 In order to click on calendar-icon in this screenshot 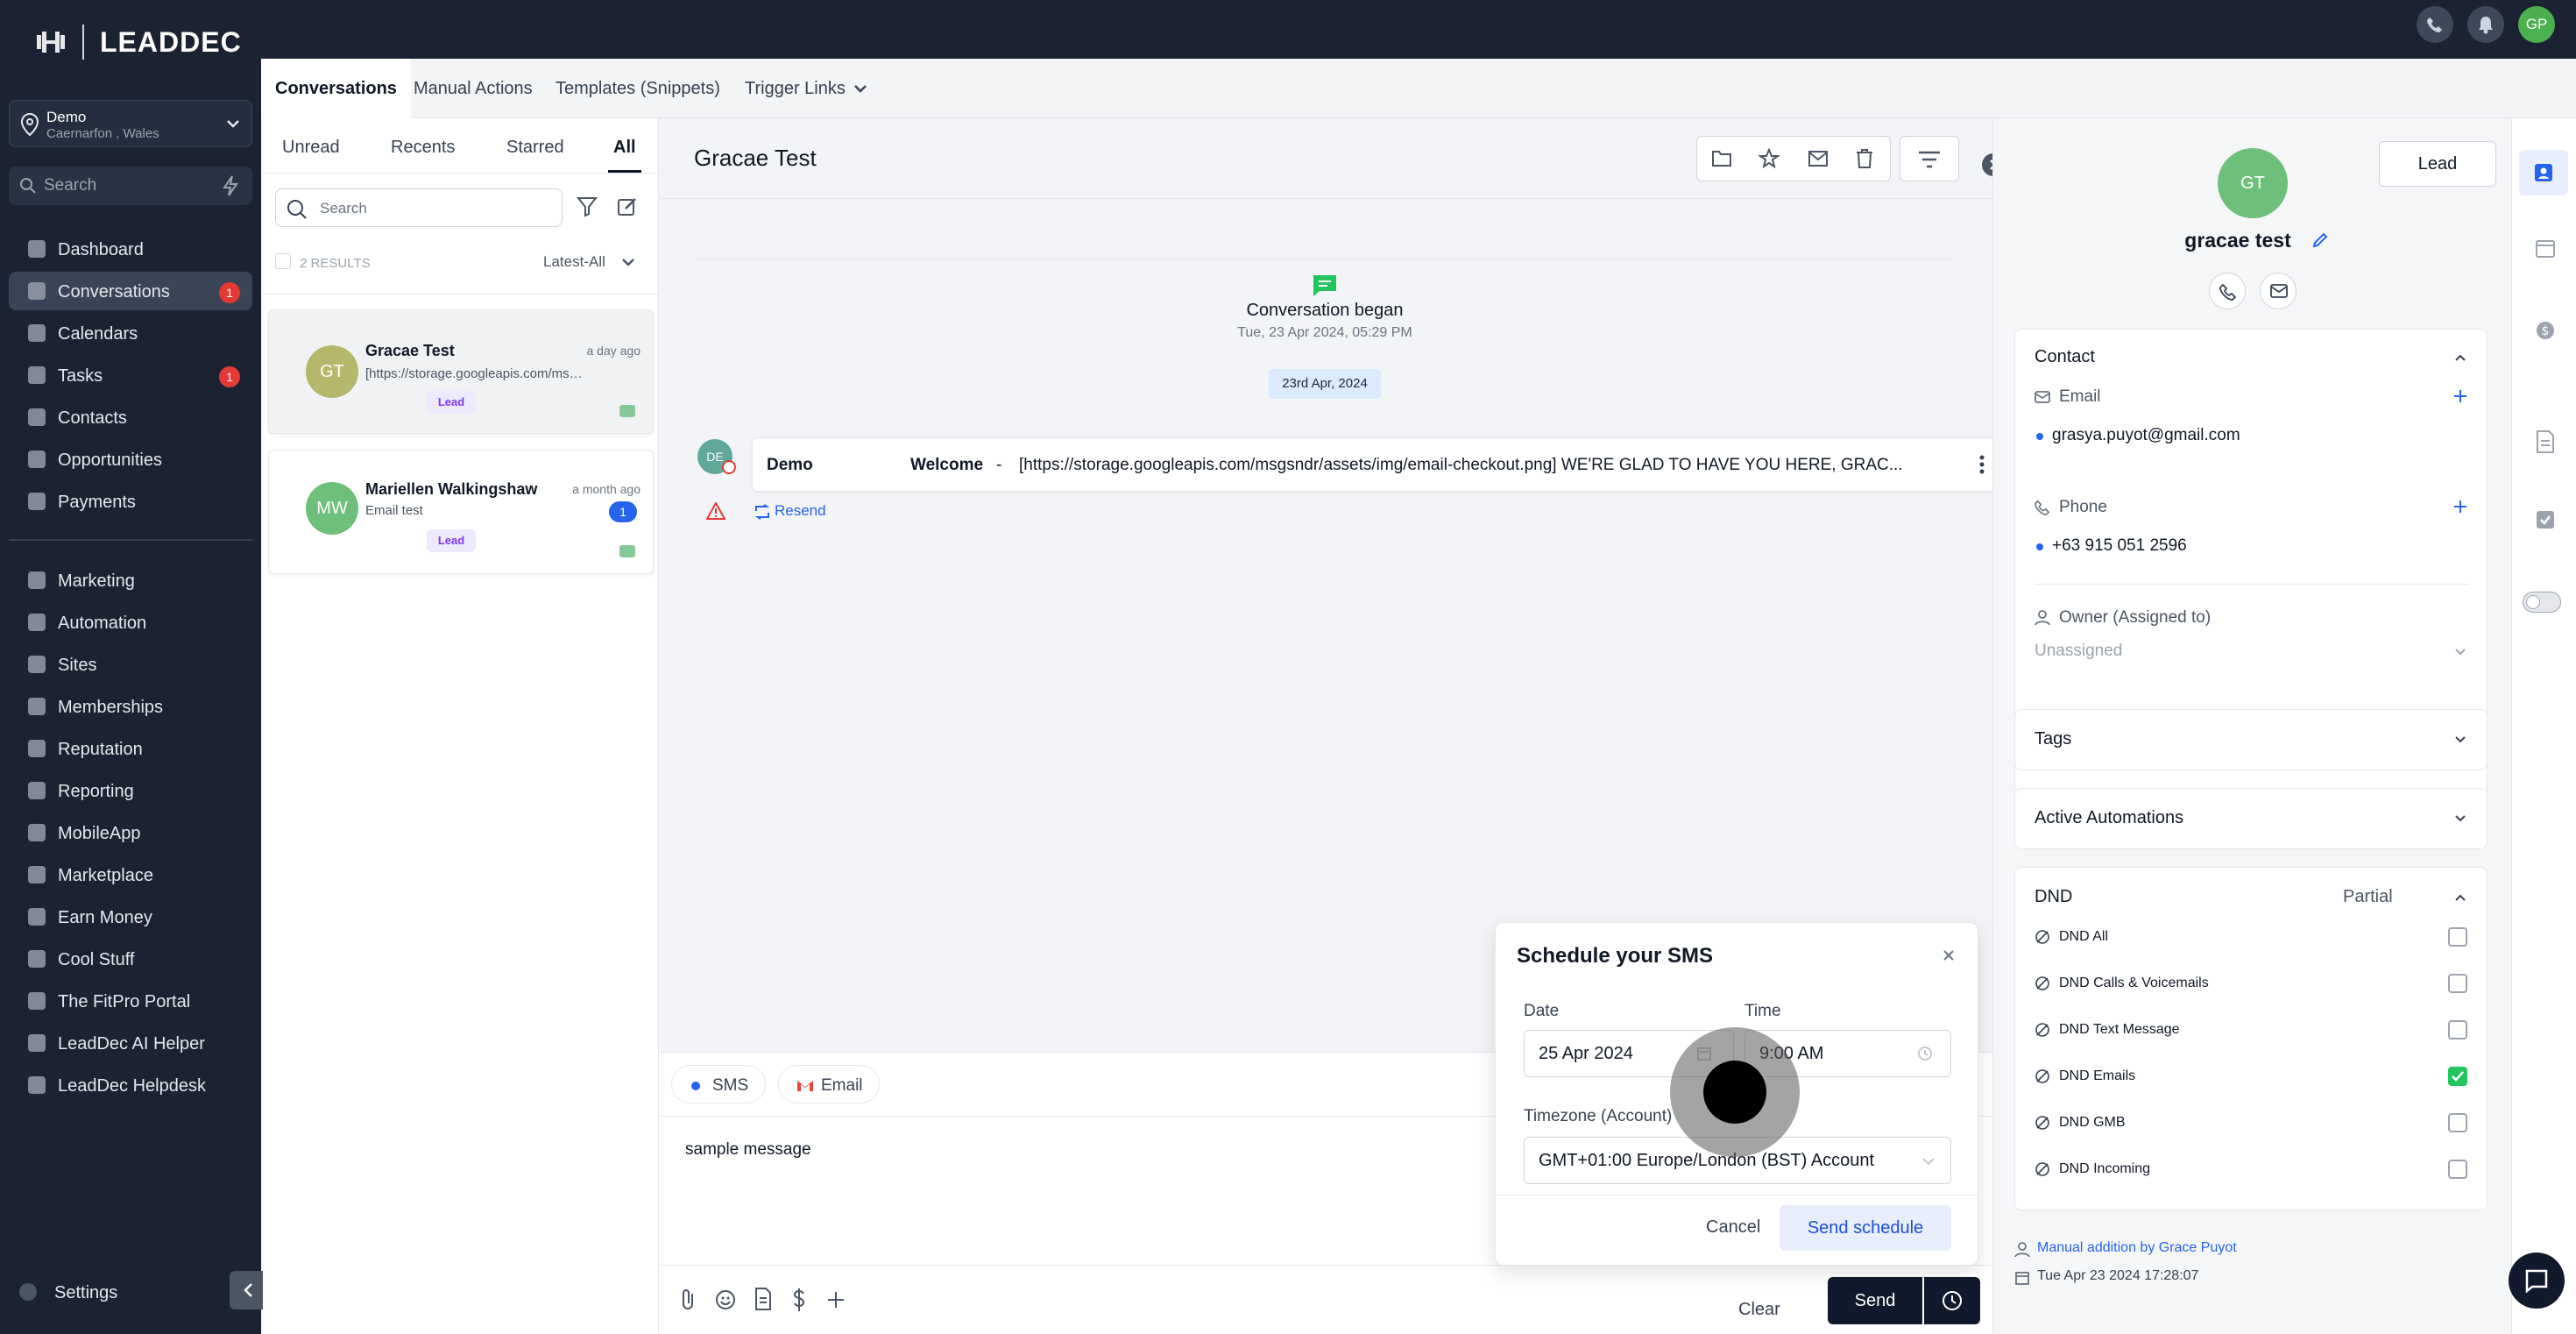, I will do `click(2545, 248)`.